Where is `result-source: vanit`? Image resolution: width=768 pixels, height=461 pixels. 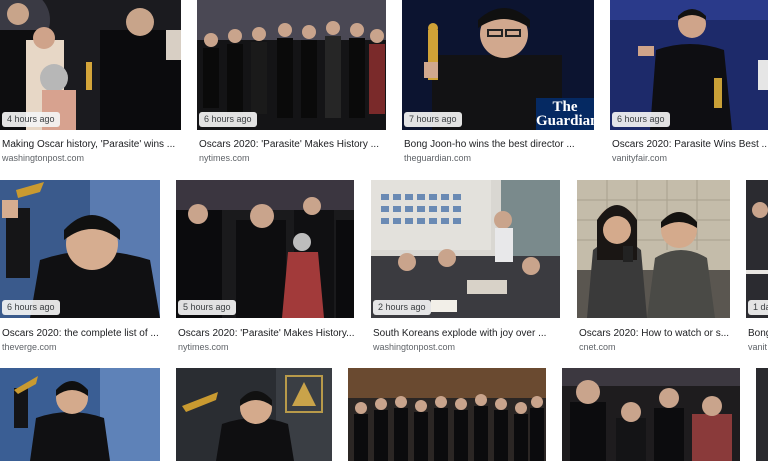
result-source: vanit is located at coordinates (758, 347).